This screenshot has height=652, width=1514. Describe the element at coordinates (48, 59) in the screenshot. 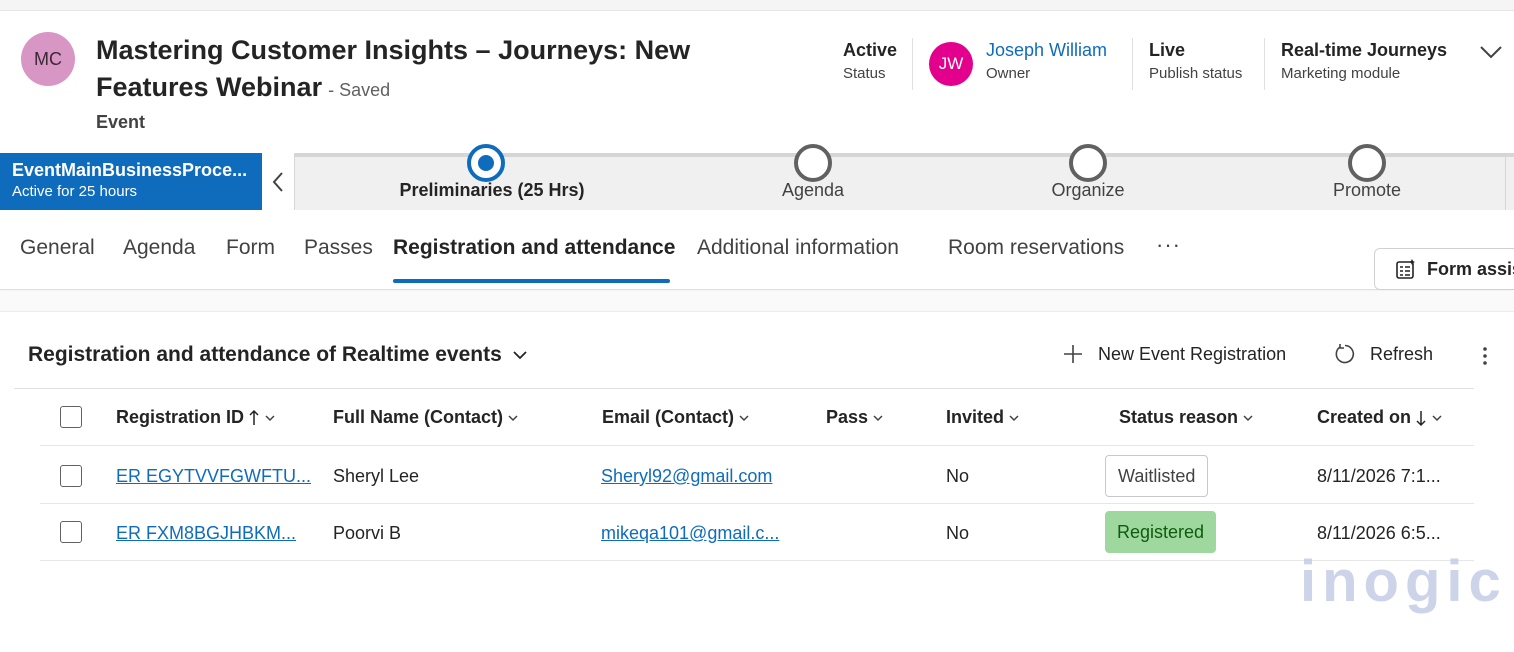

I see `record-avatar: MC` at that location.